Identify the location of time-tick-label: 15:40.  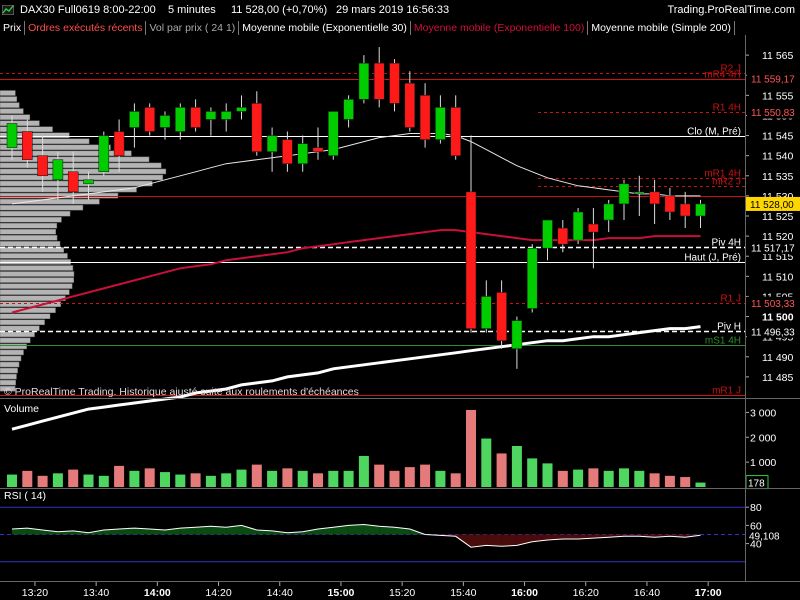
(463, 593).